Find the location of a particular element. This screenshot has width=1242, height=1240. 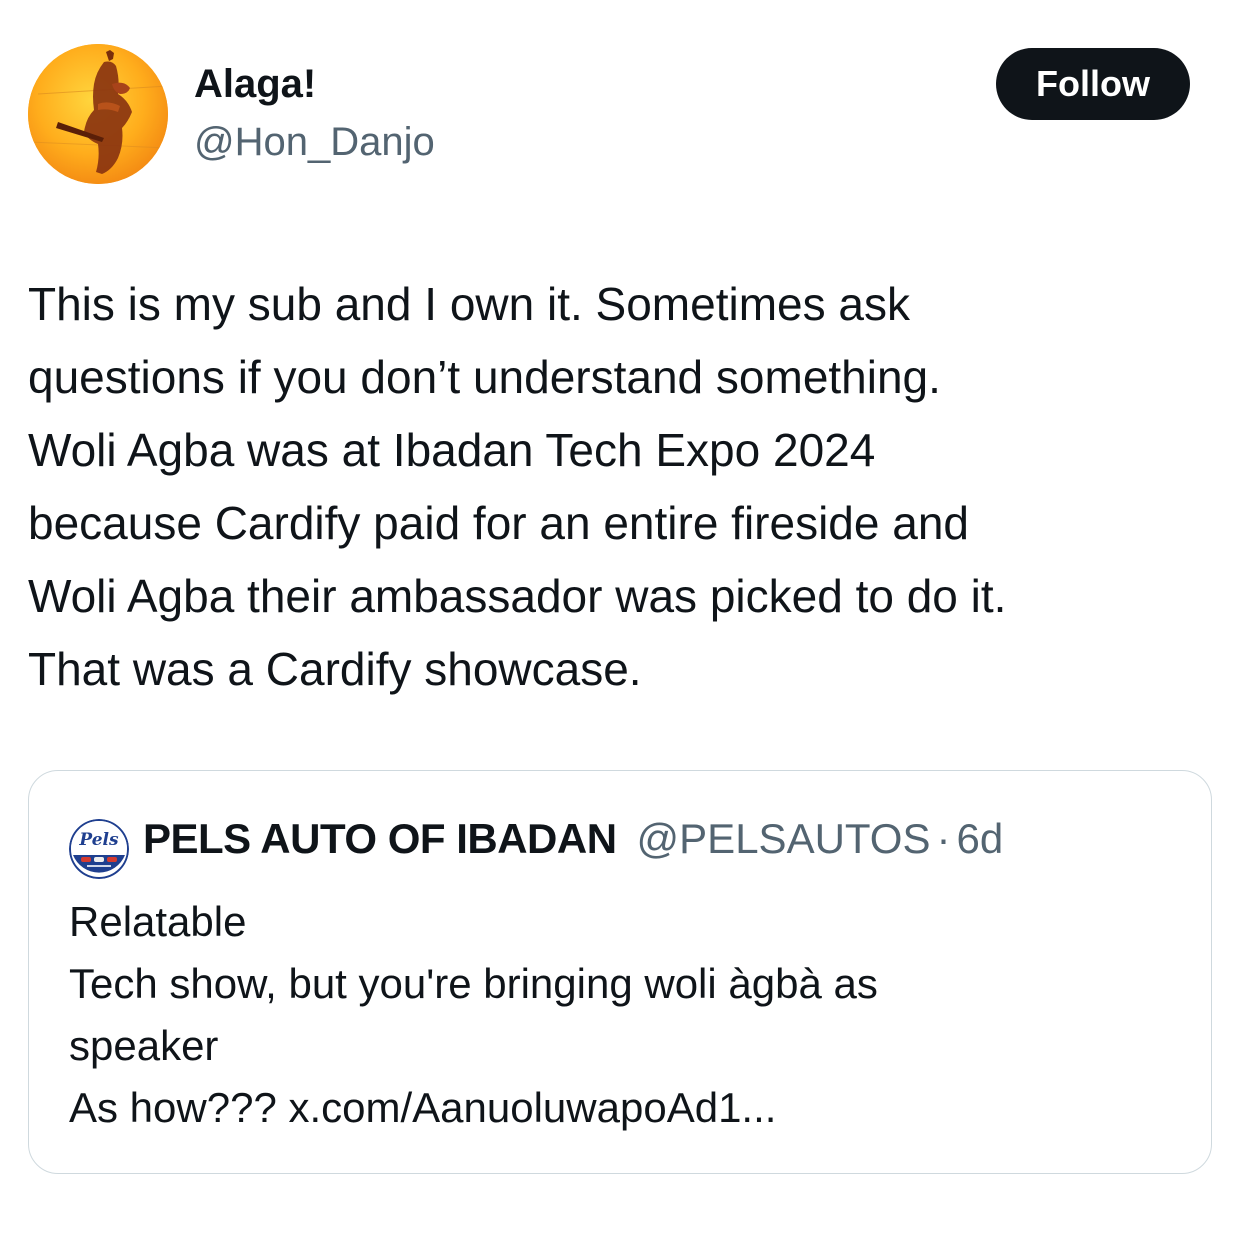

svg-text: Pels is located at coordinates (98, 840).